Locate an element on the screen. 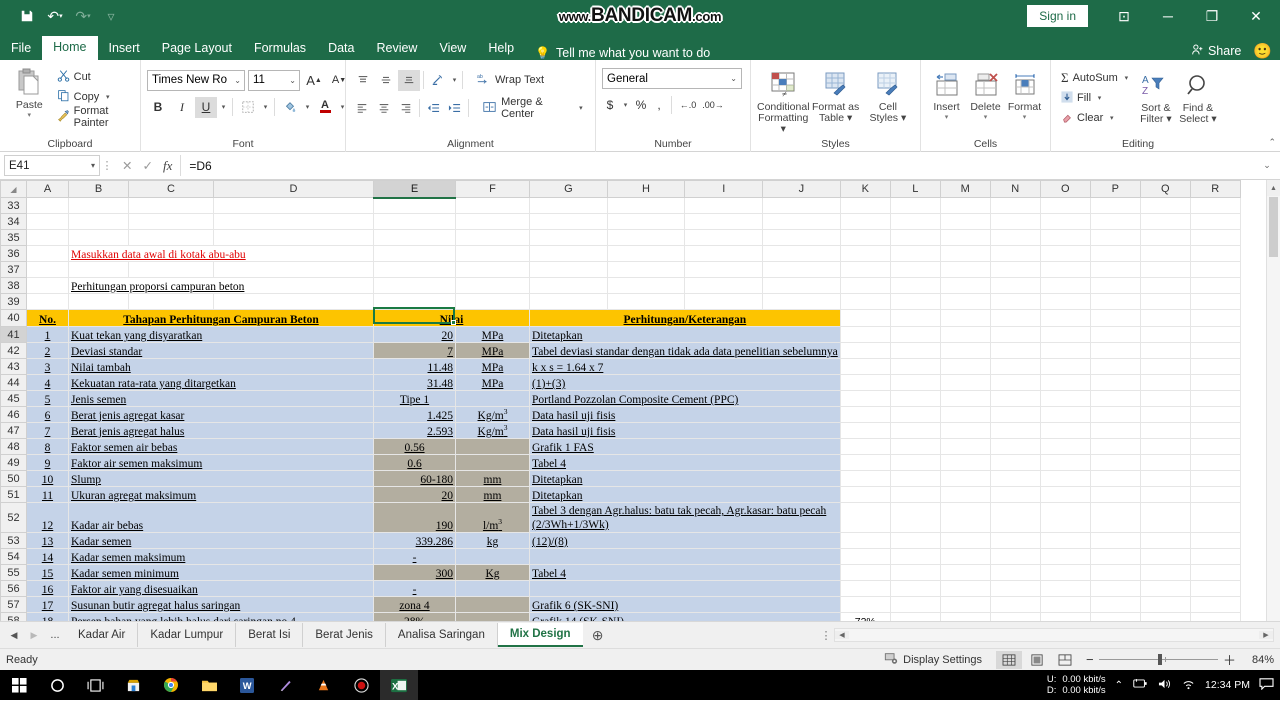 This screenshot has width=1280, height=720. cell-O45 is located at coordinates (1065, 398).